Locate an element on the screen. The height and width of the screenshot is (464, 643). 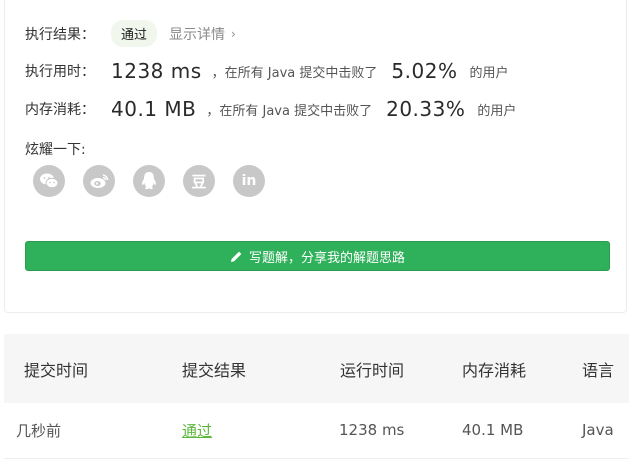
header-runtime: 运行时间 is located at coordinates (372, 370).